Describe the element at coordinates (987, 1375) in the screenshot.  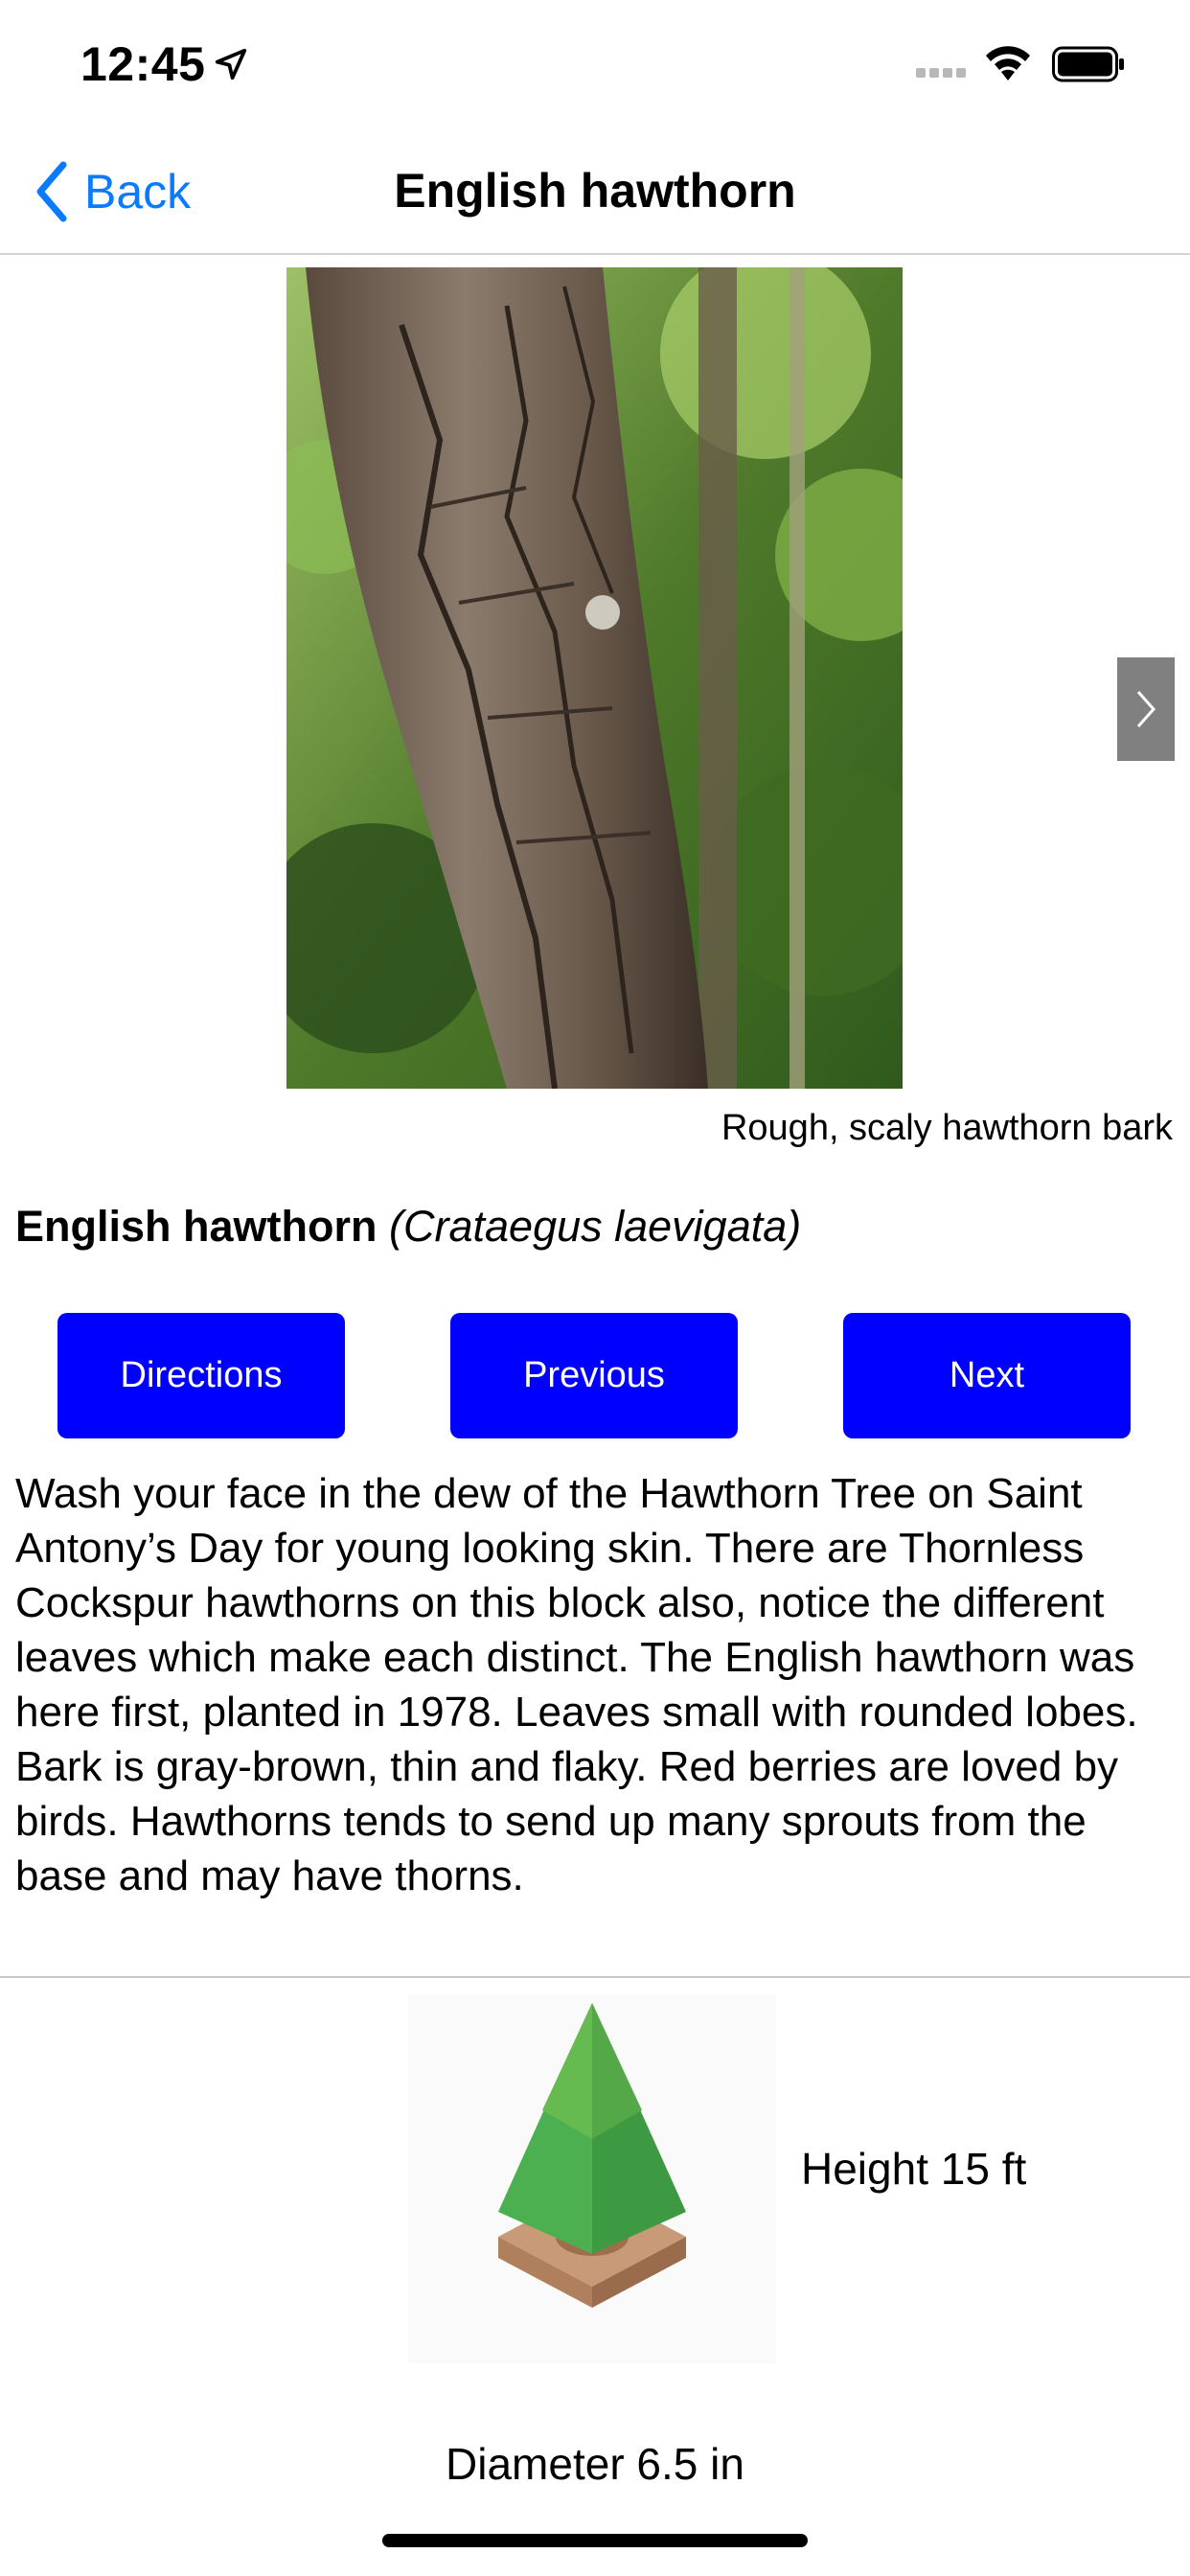
I see `next-button: Next` at that location.